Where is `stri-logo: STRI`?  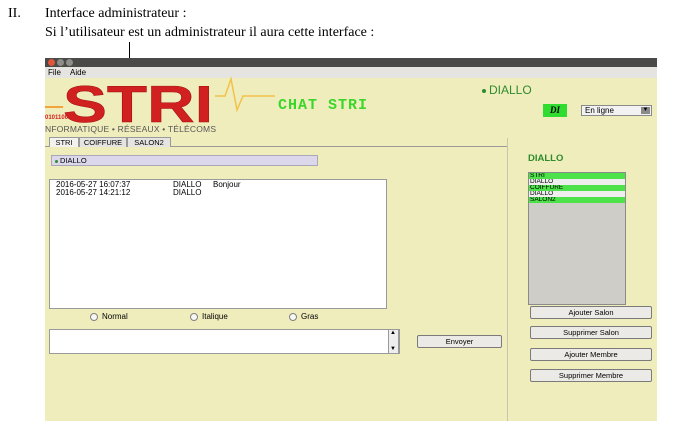
stri-logo: STRI is located at coordinates (160, 101).